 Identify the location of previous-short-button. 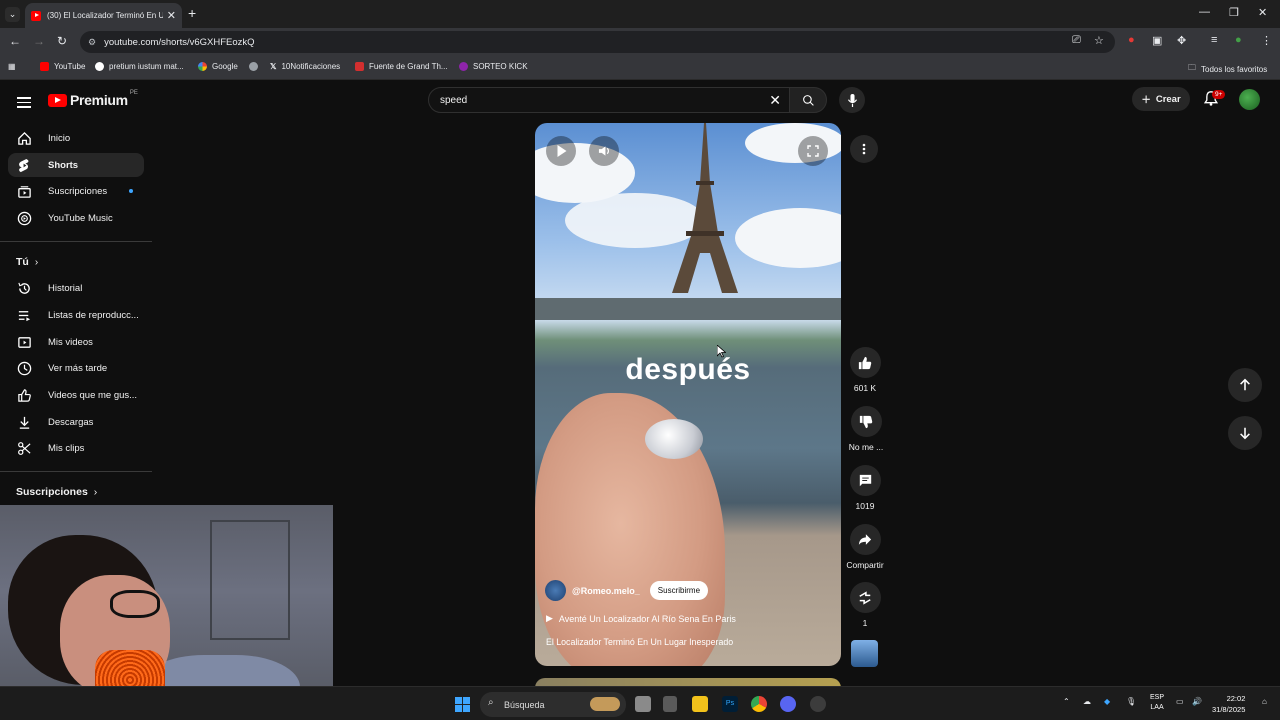
(1245, 385).